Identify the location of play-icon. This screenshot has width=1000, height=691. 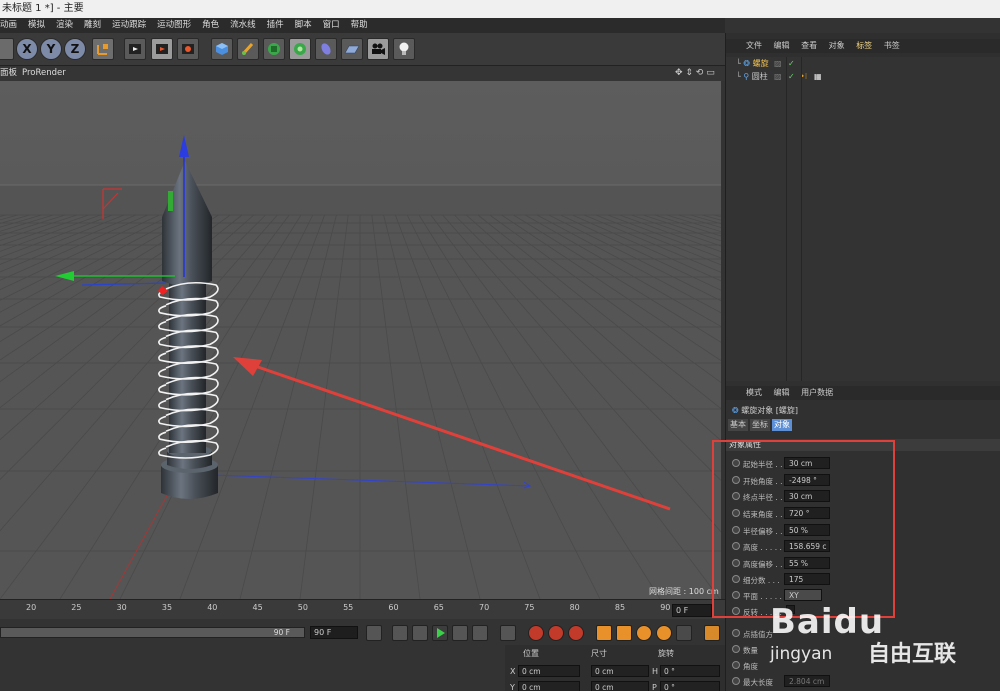
(440, 633).